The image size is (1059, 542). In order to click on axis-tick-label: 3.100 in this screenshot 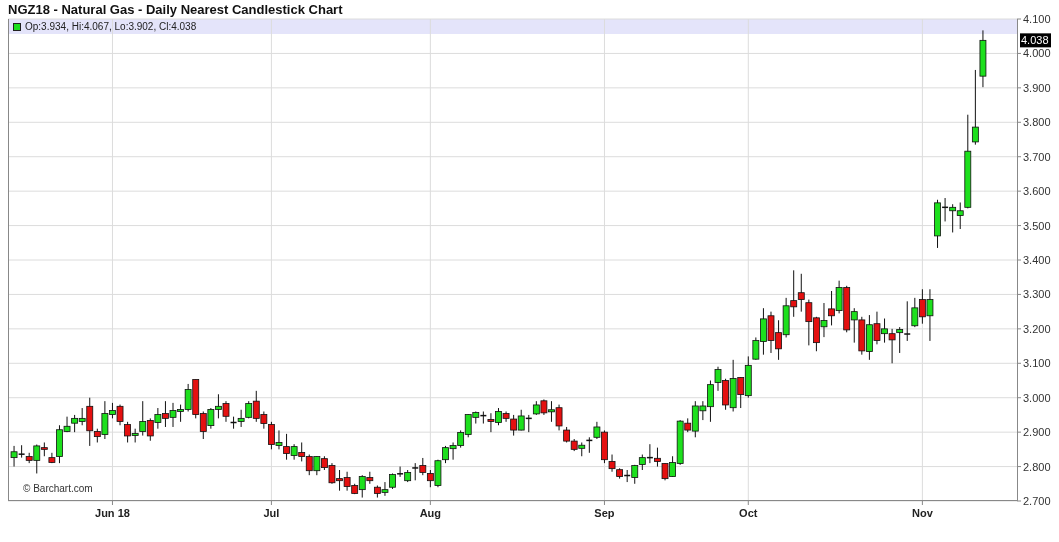, I will do `click(1033, 363)`.